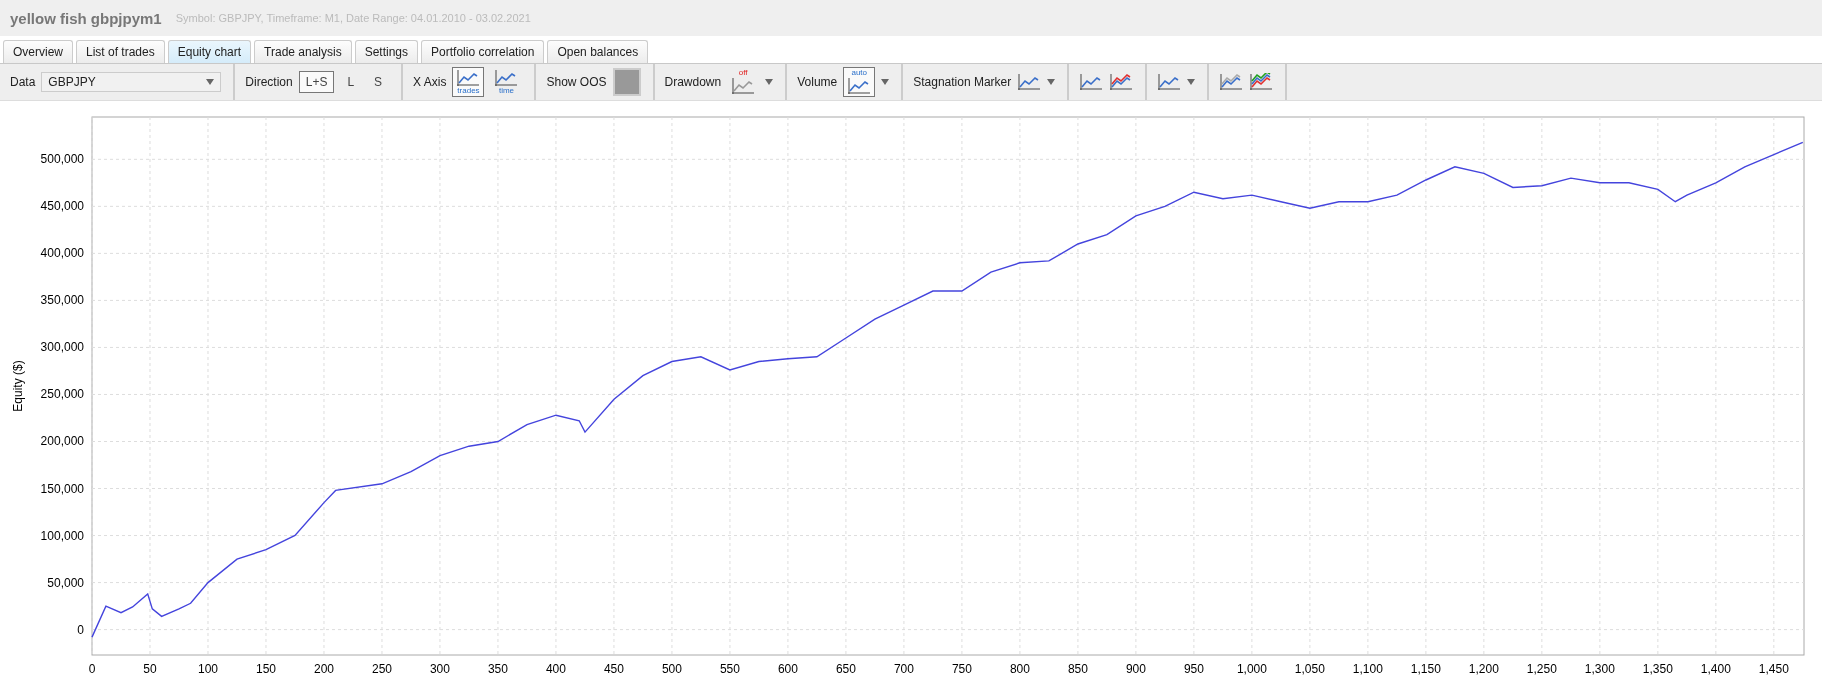 Image resolution: width=1822 pixels, height=688 pixels. I want to click on y-tick-label: 0, so click(80, 629).